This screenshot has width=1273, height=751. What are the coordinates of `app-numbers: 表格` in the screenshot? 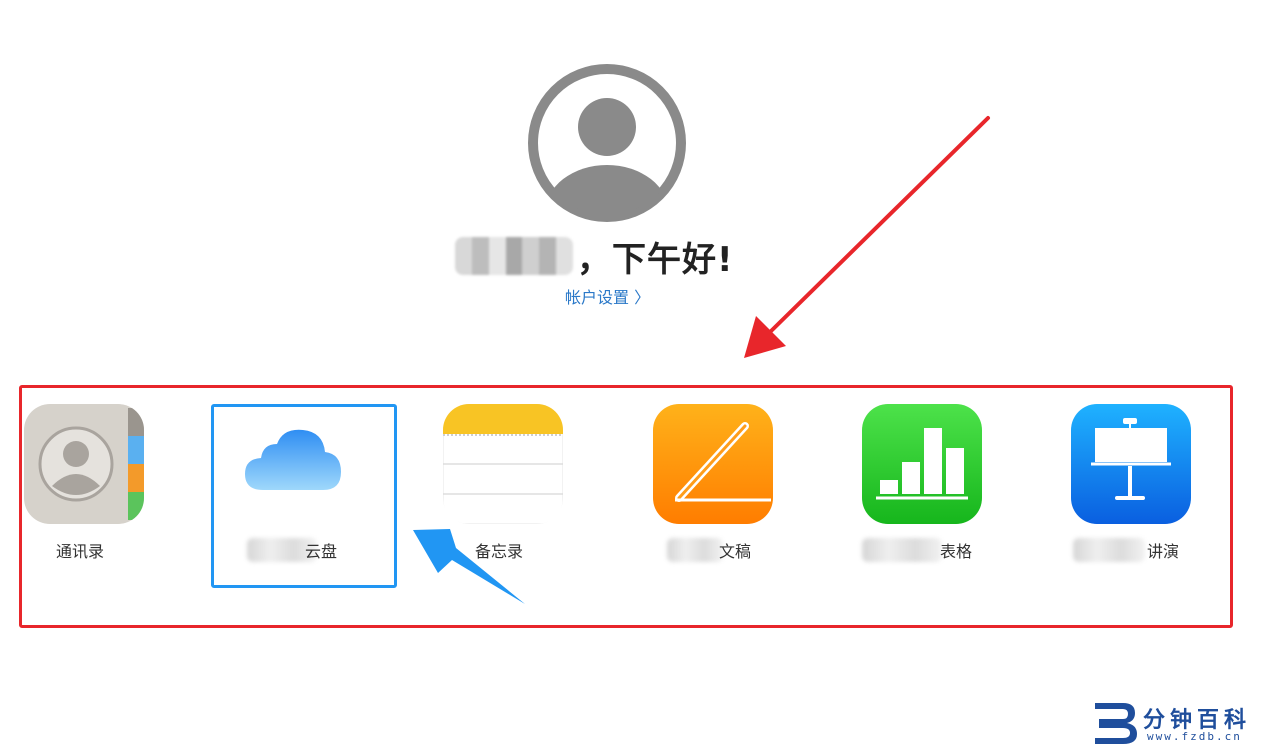 It's located at (932, 486).